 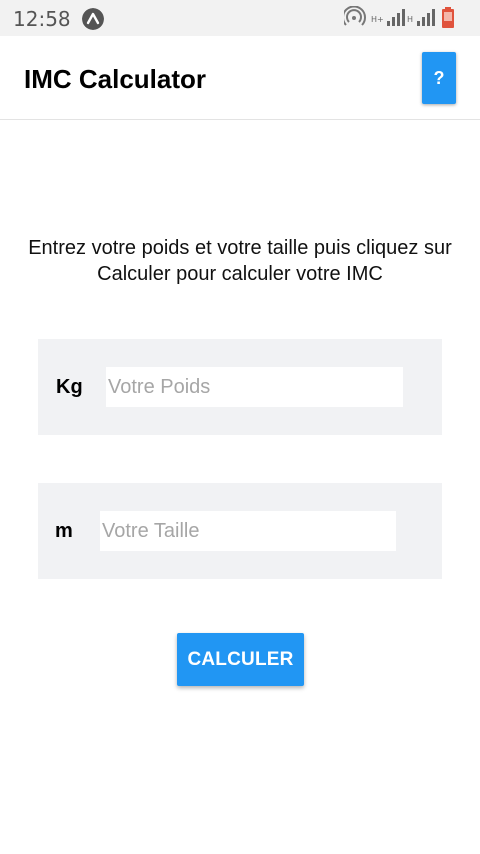 What do you see at coordinates (69, 387) in the screenshot?
I see `weight-unit-label: Kg` at bounding box center [69, 387].